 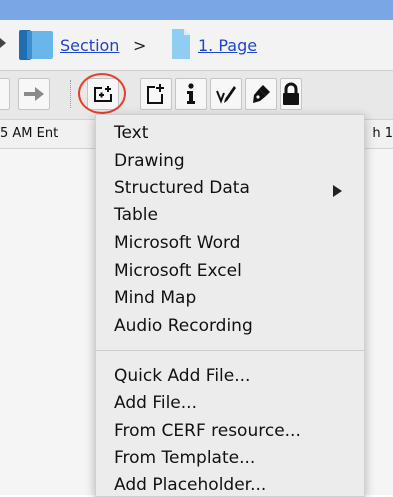 I want to click on toolbar-separator, so click(x=71, y=94).